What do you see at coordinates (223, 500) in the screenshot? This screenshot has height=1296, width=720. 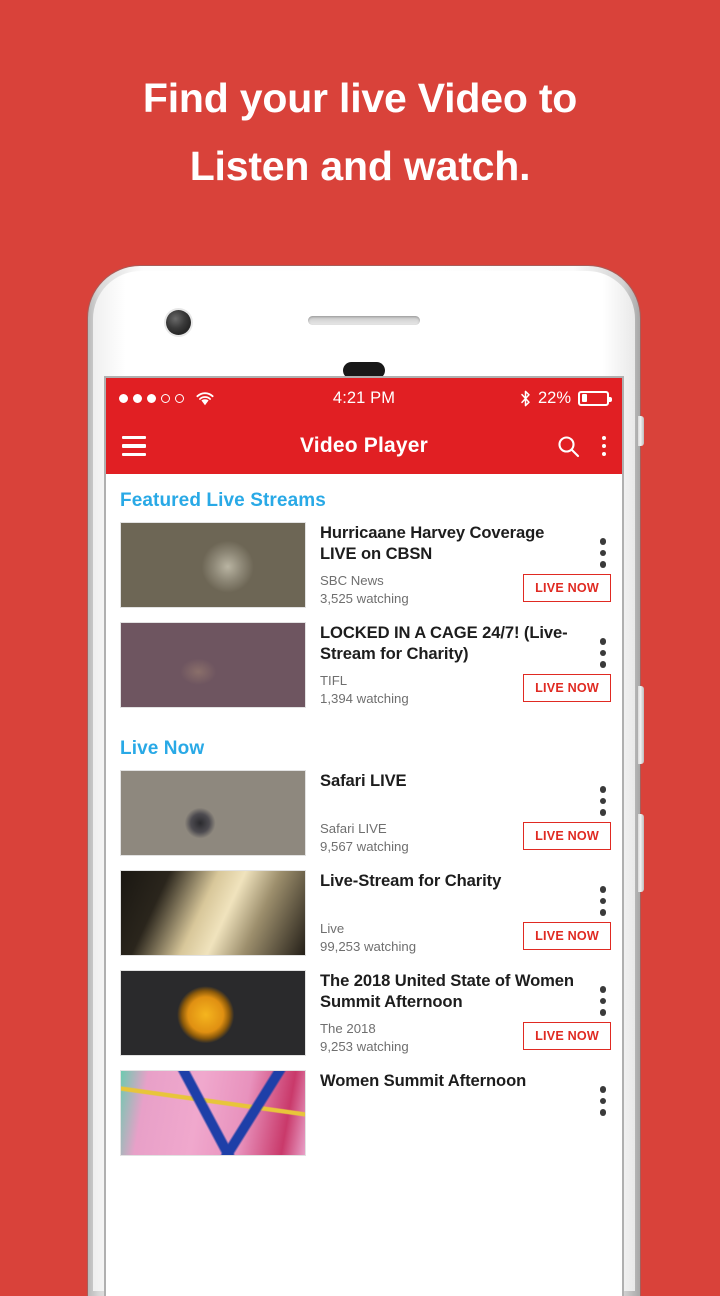 I see `section-header: Featured Live Streams` at bounding box center [223, 500].